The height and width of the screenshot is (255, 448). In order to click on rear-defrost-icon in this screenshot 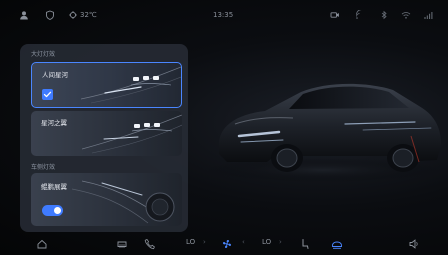, I will do `click(122, 244)`.